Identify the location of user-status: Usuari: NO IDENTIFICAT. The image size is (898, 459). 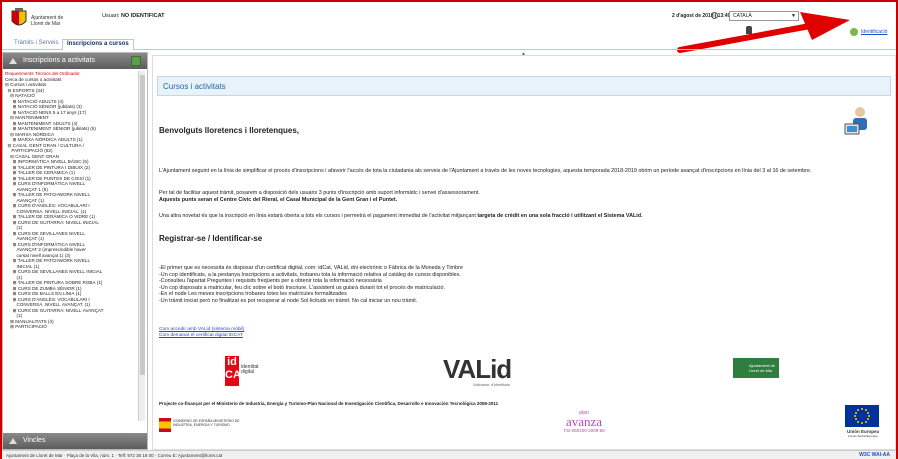
(133, 16).